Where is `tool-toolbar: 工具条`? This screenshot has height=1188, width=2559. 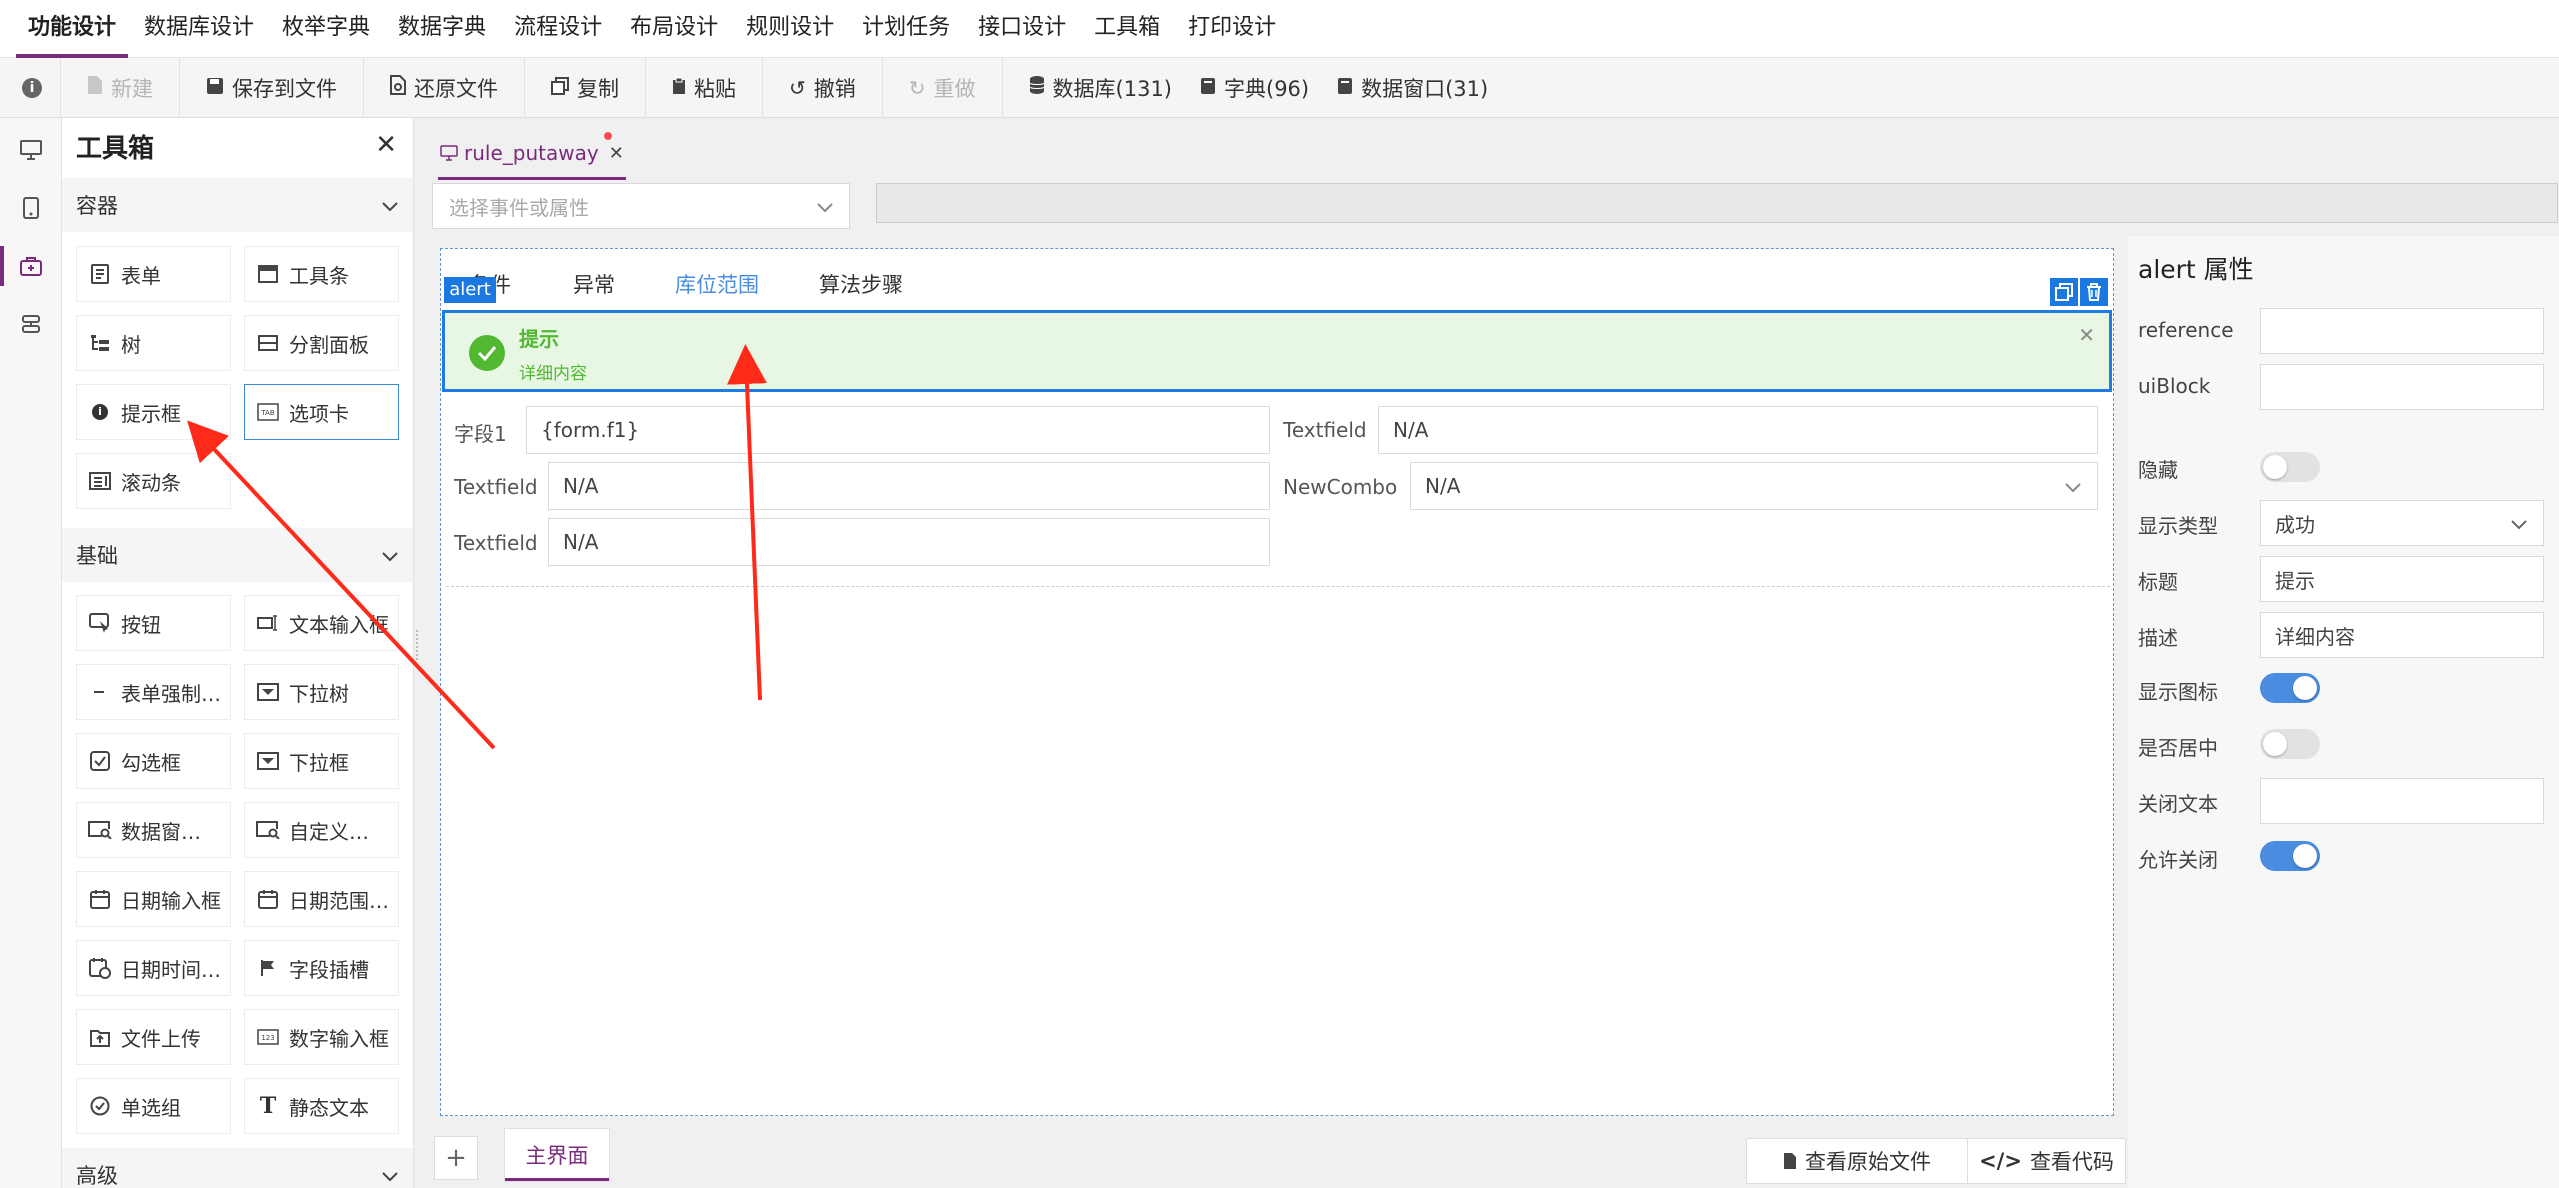 tool-toolbar: 工具条 is located at coordinates (321, 274).